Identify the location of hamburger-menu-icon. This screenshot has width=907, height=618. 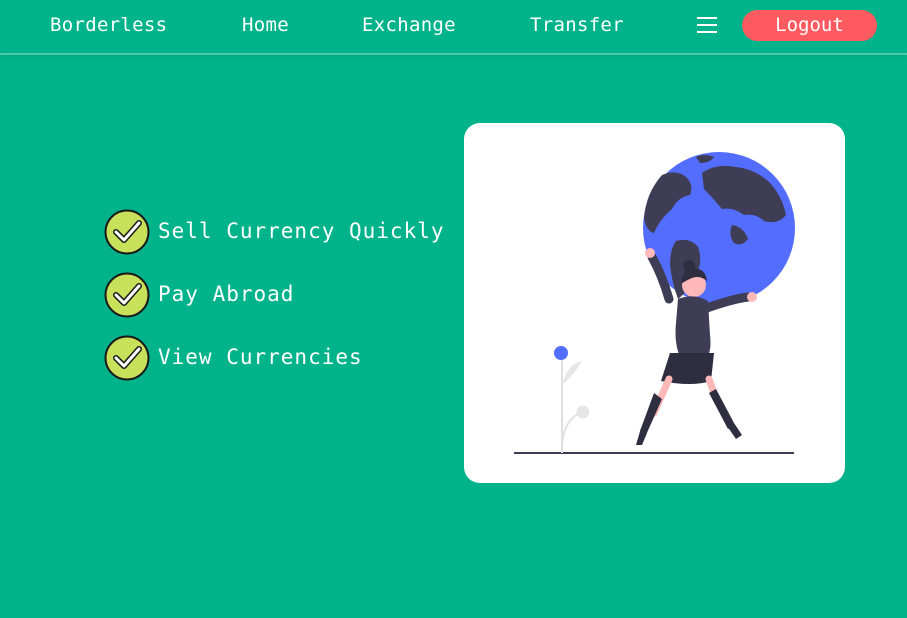
(707, 25).